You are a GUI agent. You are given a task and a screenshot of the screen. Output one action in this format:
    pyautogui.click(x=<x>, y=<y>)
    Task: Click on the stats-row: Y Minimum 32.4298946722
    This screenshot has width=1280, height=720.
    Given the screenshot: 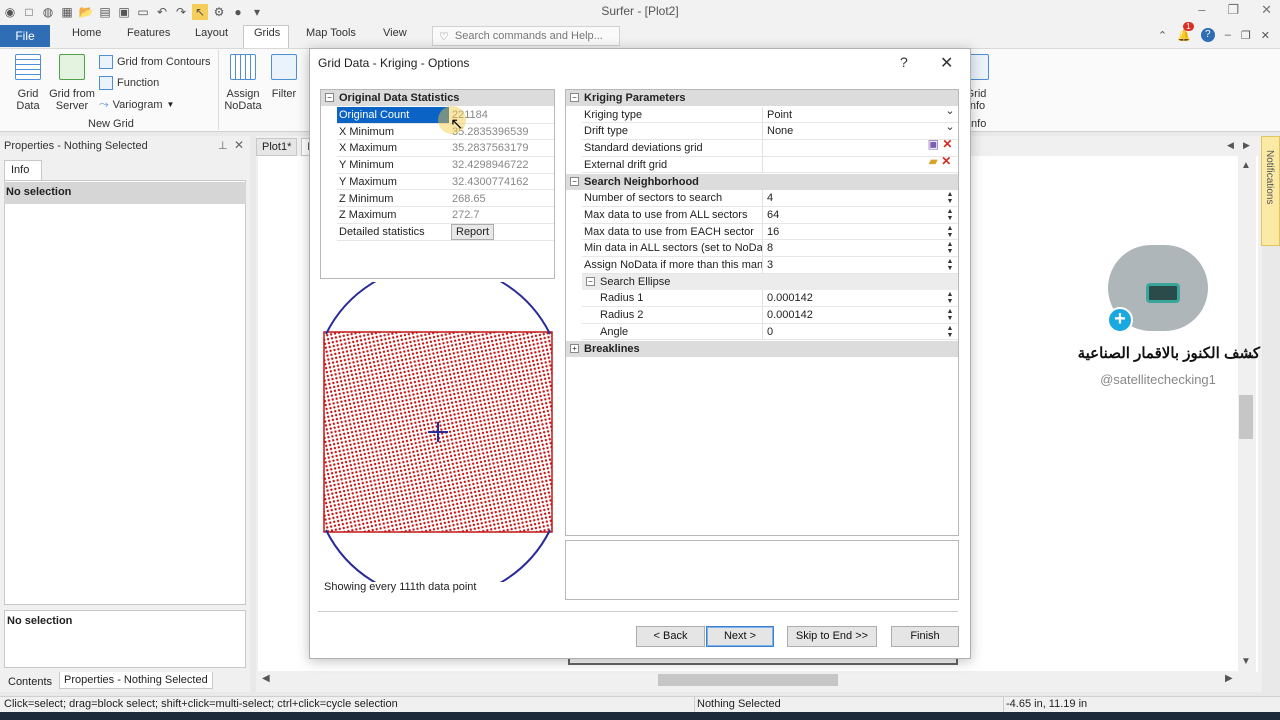 What is the action you would take?
    pyautogui.click(x=445, y=165)
    